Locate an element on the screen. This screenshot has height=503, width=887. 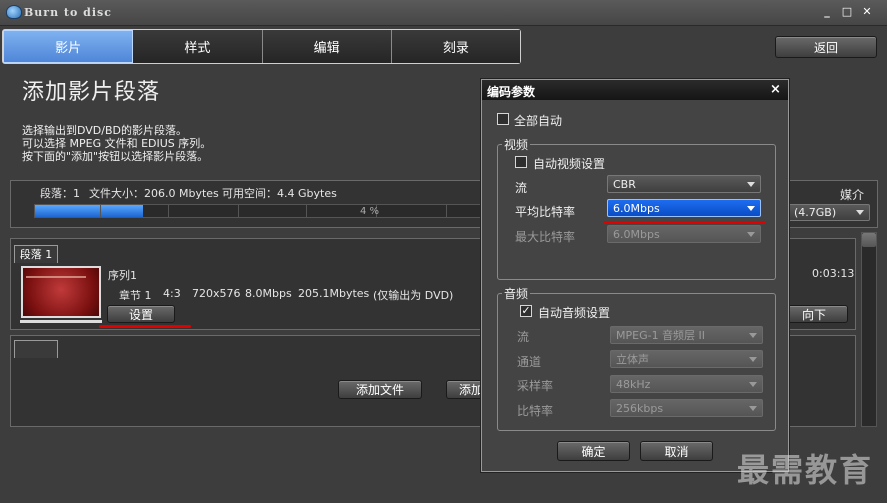
segment-count: 段落：1 is located at coordinates (60, 193).